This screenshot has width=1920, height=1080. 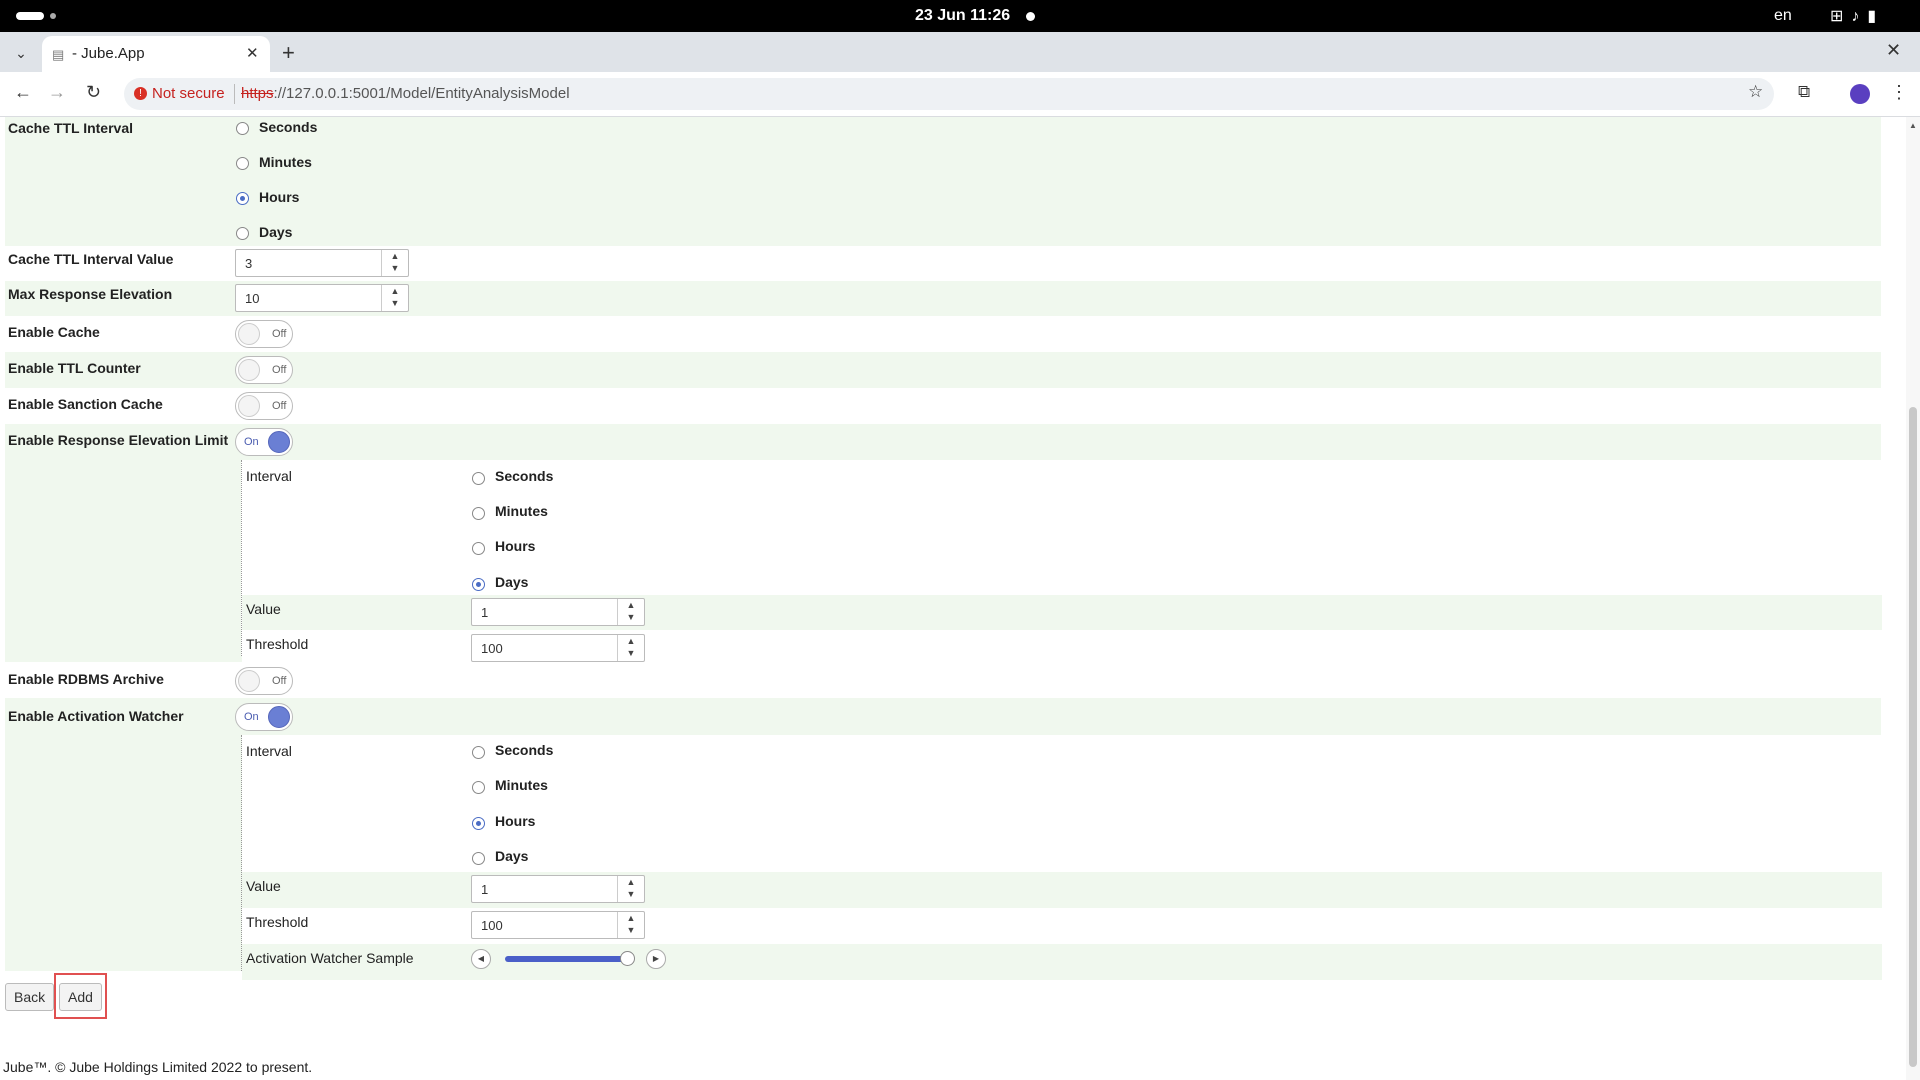 What do you see at coordinates (30, 997) in the screenshot?
I see `back-button: Back` at bounding box center [30, 997].